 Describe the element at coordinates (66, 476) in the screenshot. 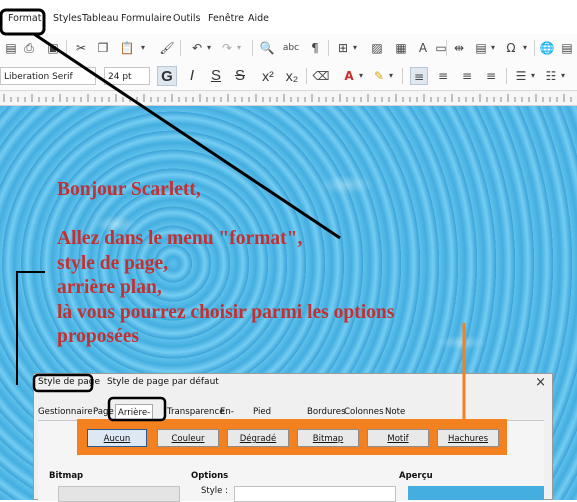

I see `bitmap-section-label: Bitmap` at that location.